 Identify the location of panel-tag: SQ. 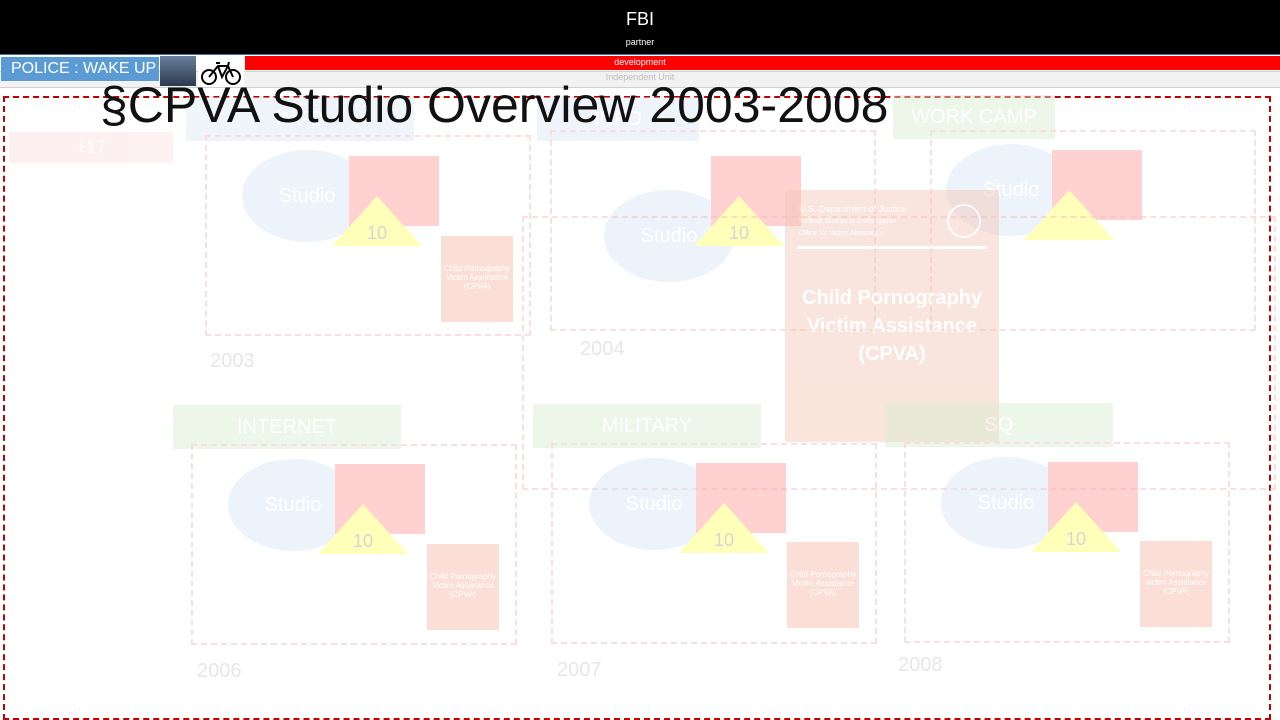
(999, 425).